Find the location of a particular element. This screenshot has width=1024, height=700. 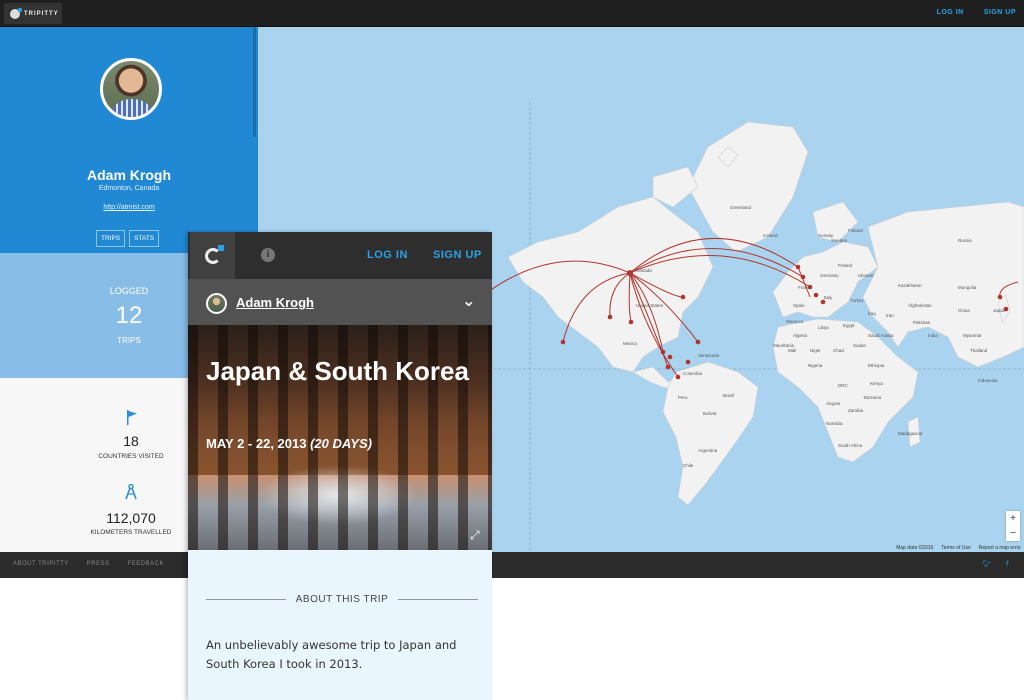

terms-link: Terms of Use is located at coordinates (955, 548).